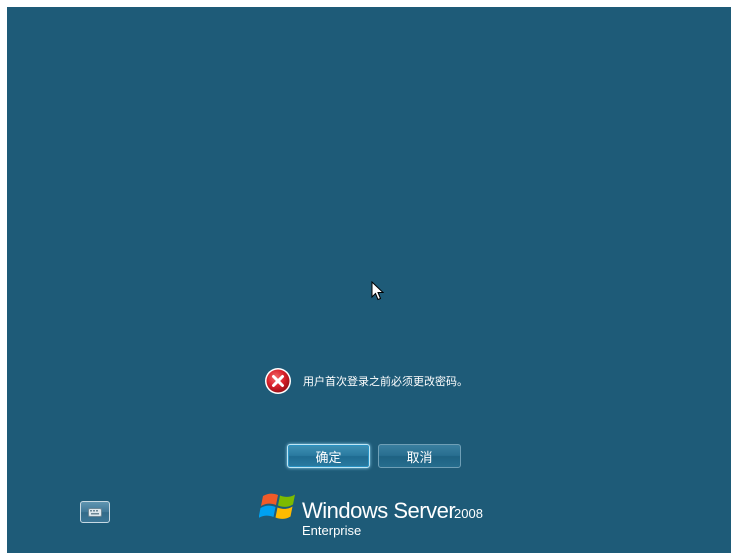 Image resolution: width=731 pixels, height=553 pixels. I want to click on product-version: 2008, so click(468, 513).